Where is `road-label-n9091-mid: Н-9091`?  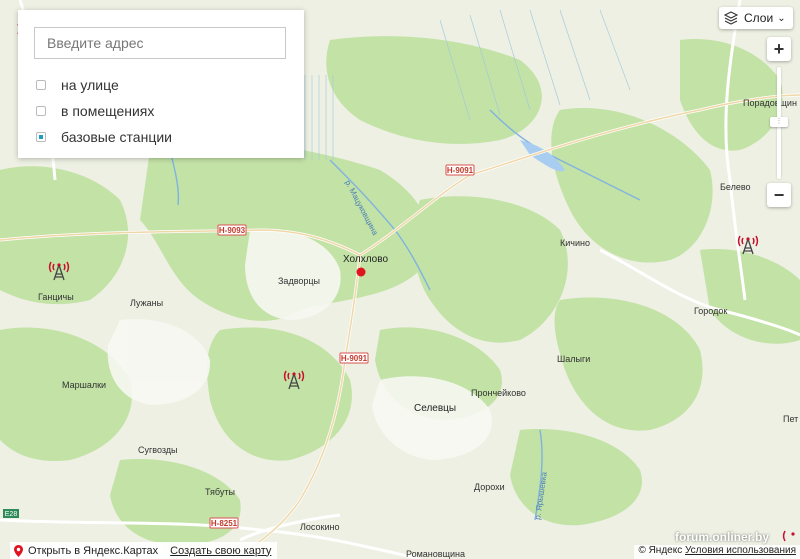 road-label-n9091-mid: Н-9091 is located at coordinates (354, 358).